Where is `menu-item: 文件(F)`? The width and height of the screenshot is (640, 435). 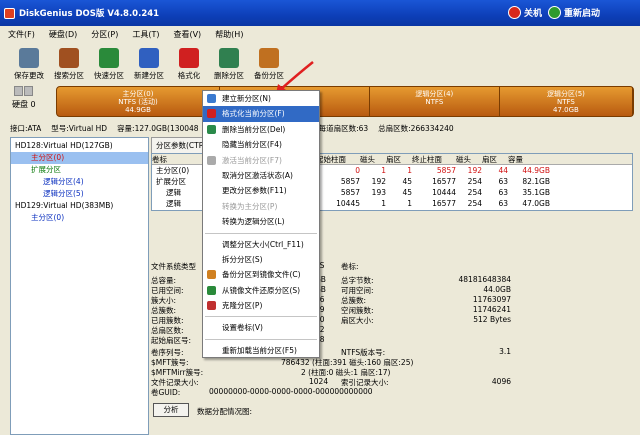 menu-item: 文件(F) is located at coordinates (21, 34).